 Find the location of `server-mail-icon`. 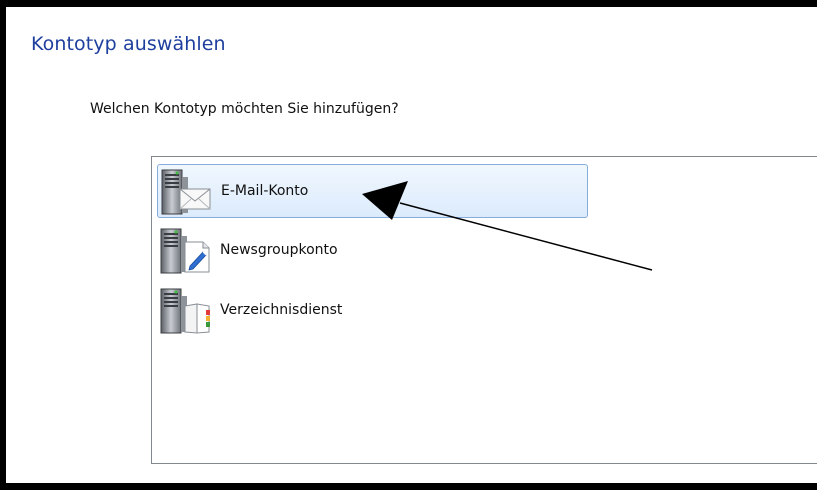

server-mail-icon is located at coordinates (186, 192).